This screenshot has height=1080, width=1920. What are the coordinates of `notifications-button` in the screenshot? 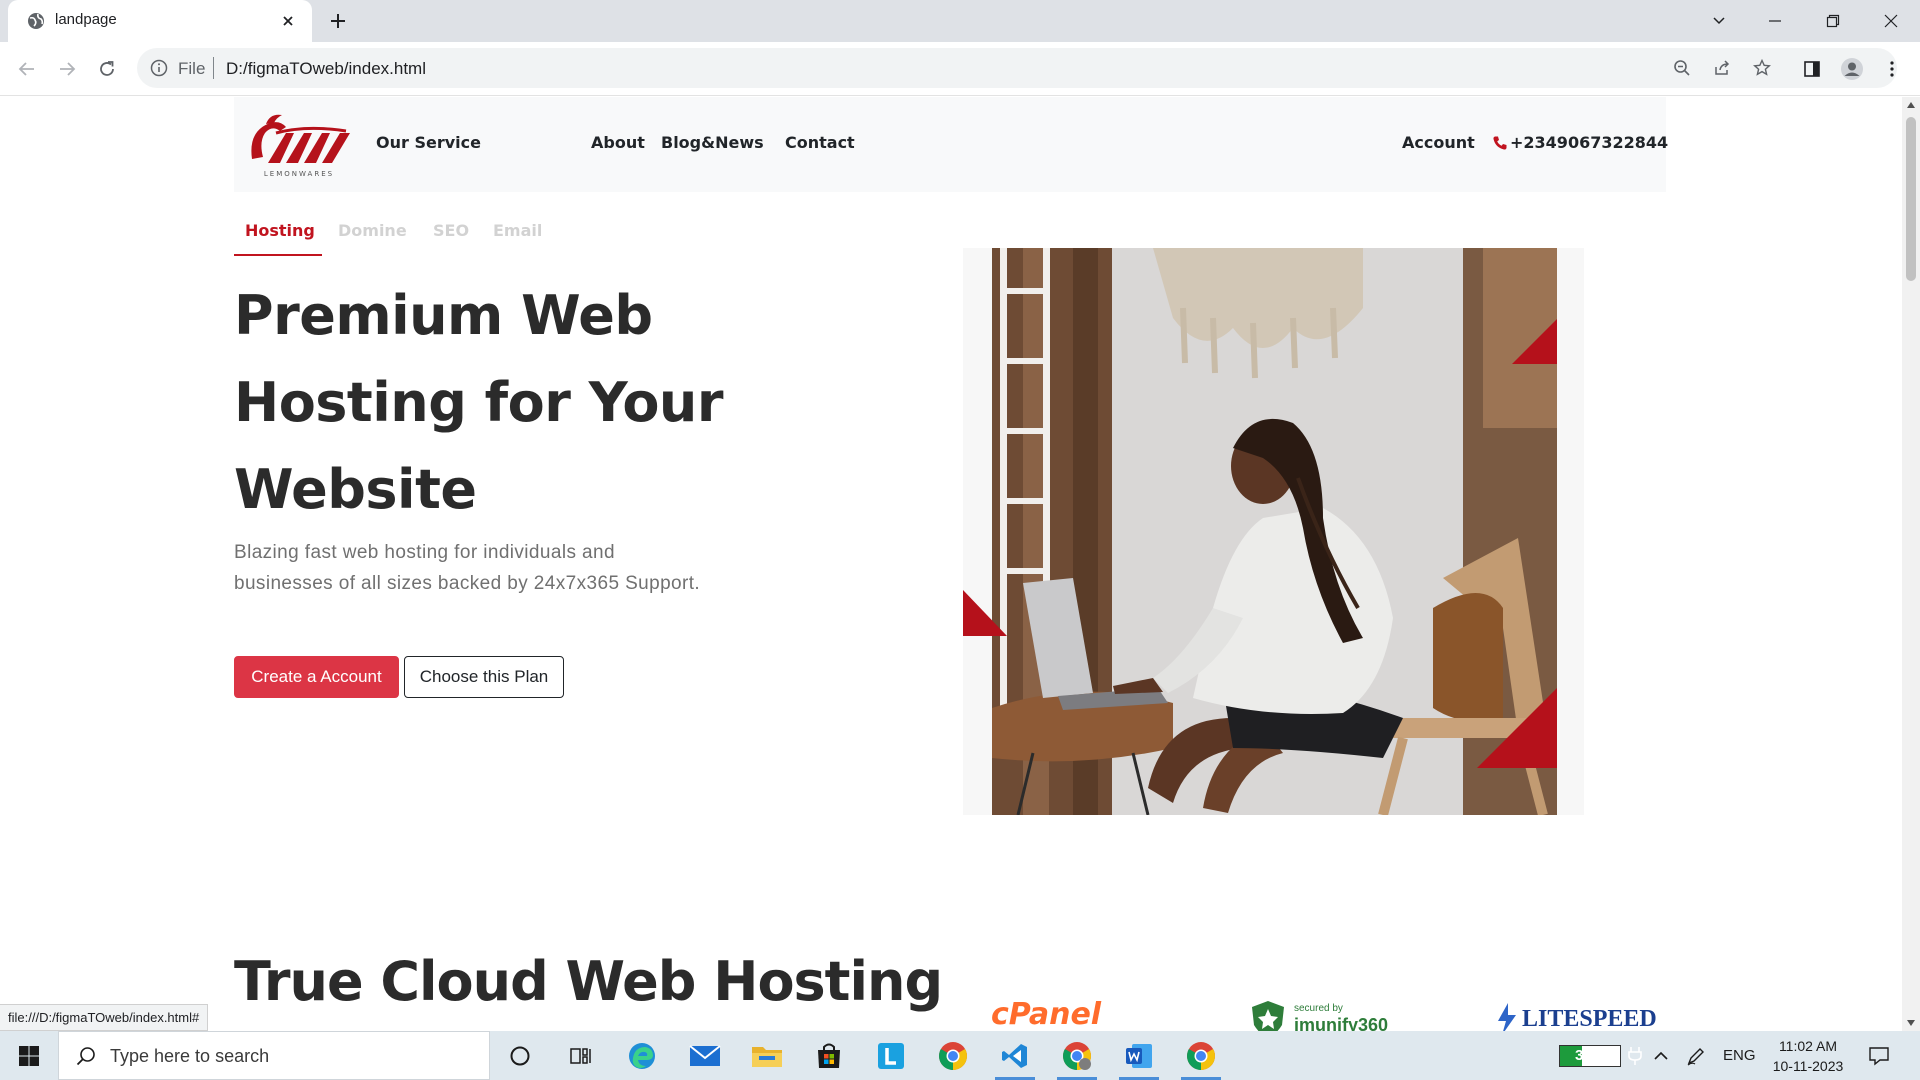 It's located at (1879, 1055).